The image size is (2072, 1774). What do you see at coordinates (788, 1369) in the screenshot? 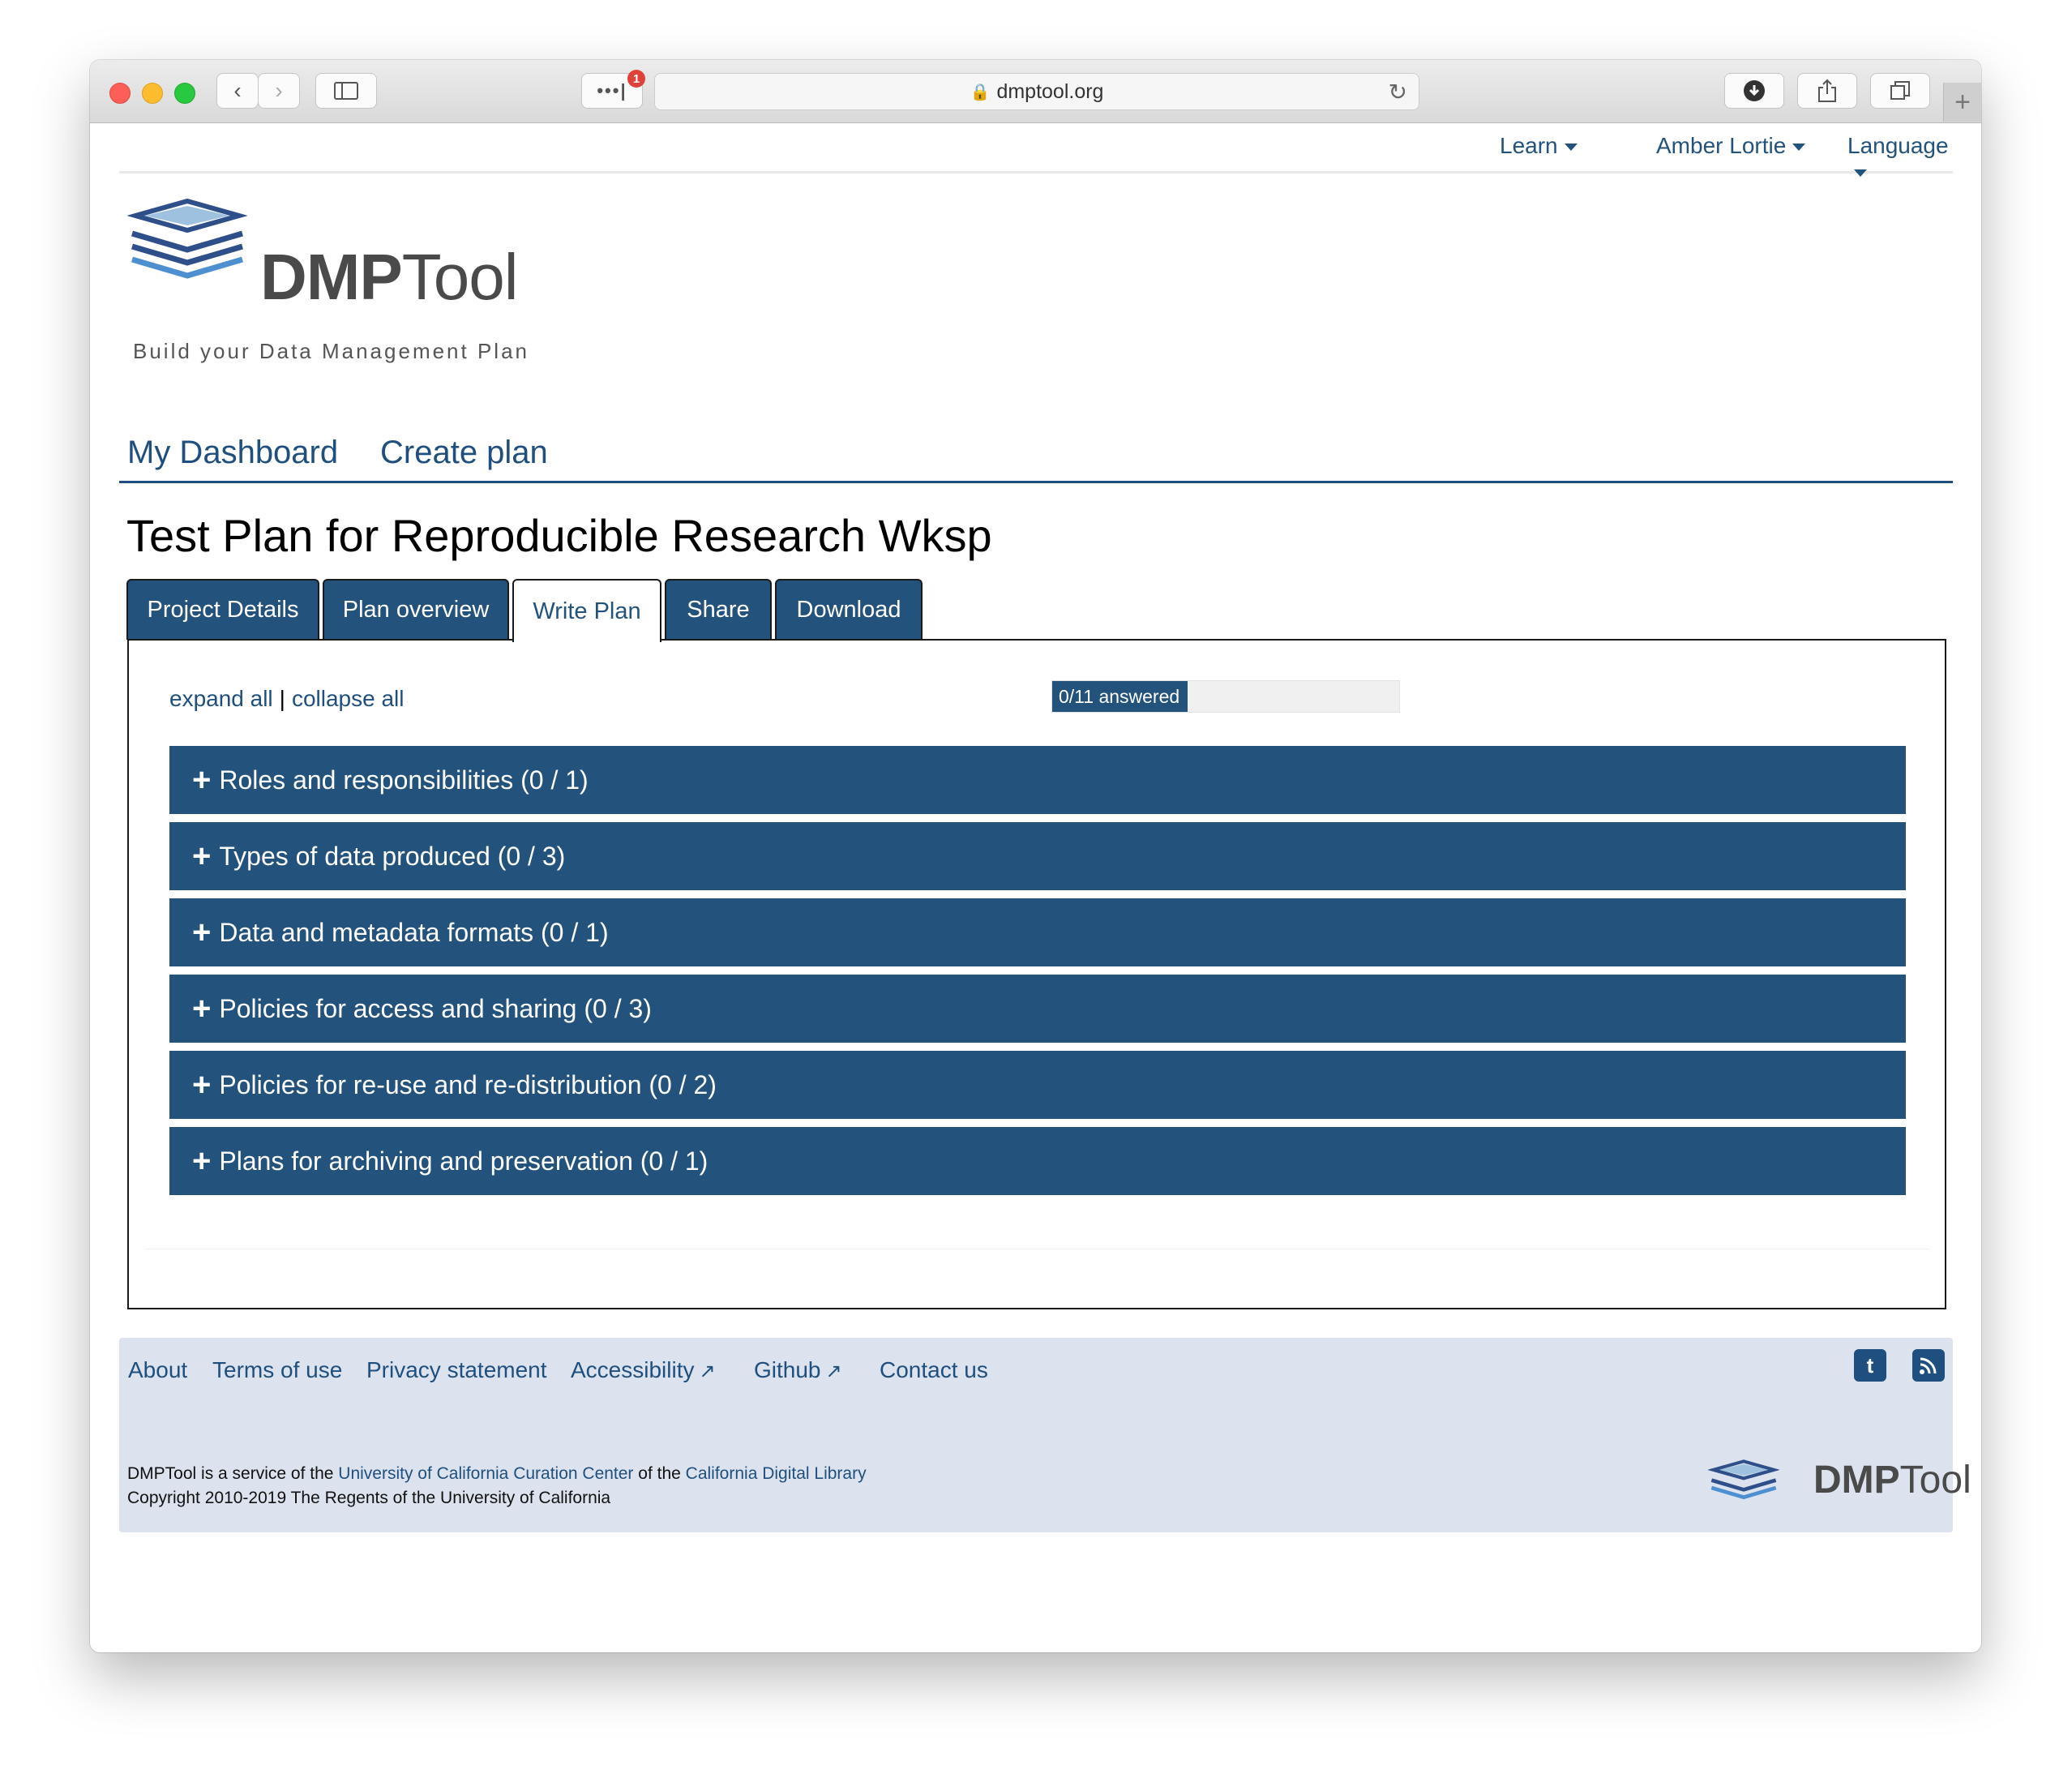
I see `github-label: Github` at bounding box center [788, 1369].